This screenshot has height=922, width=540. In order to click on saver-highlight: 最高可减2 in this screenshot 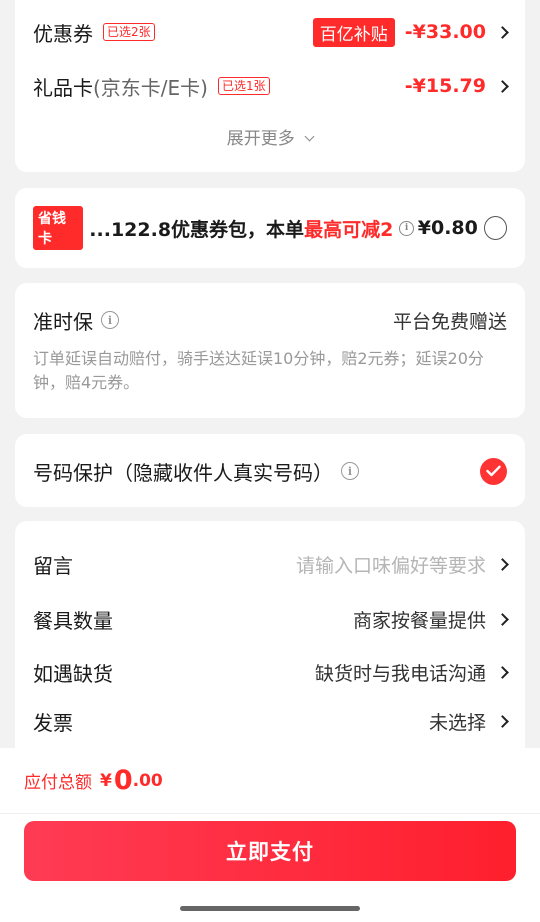, I will do `click(349, 229)`.